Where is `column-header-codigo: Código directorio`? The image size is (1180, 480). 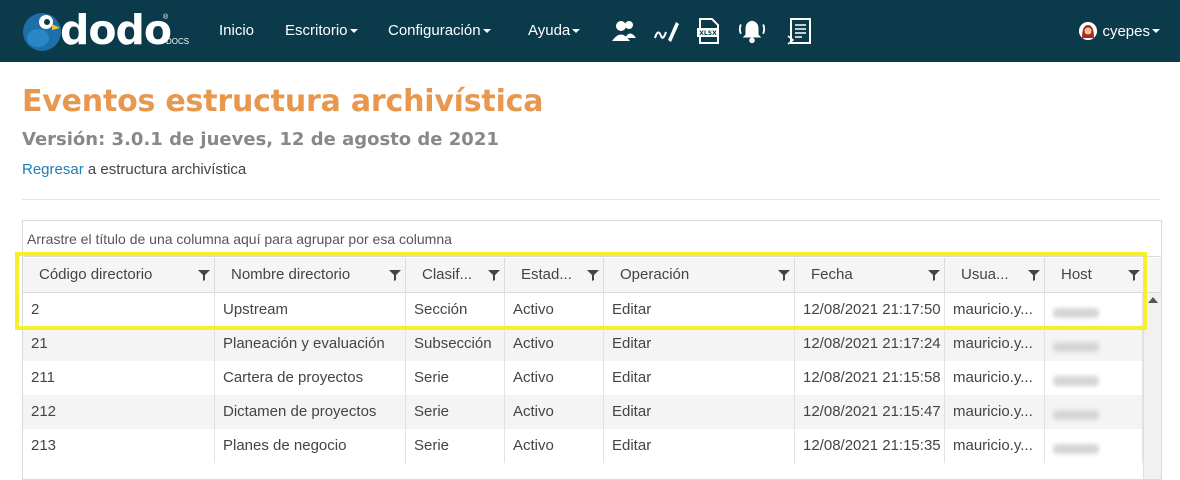 column-header-codigo: Código directorio is located at coordinates (119, 275).